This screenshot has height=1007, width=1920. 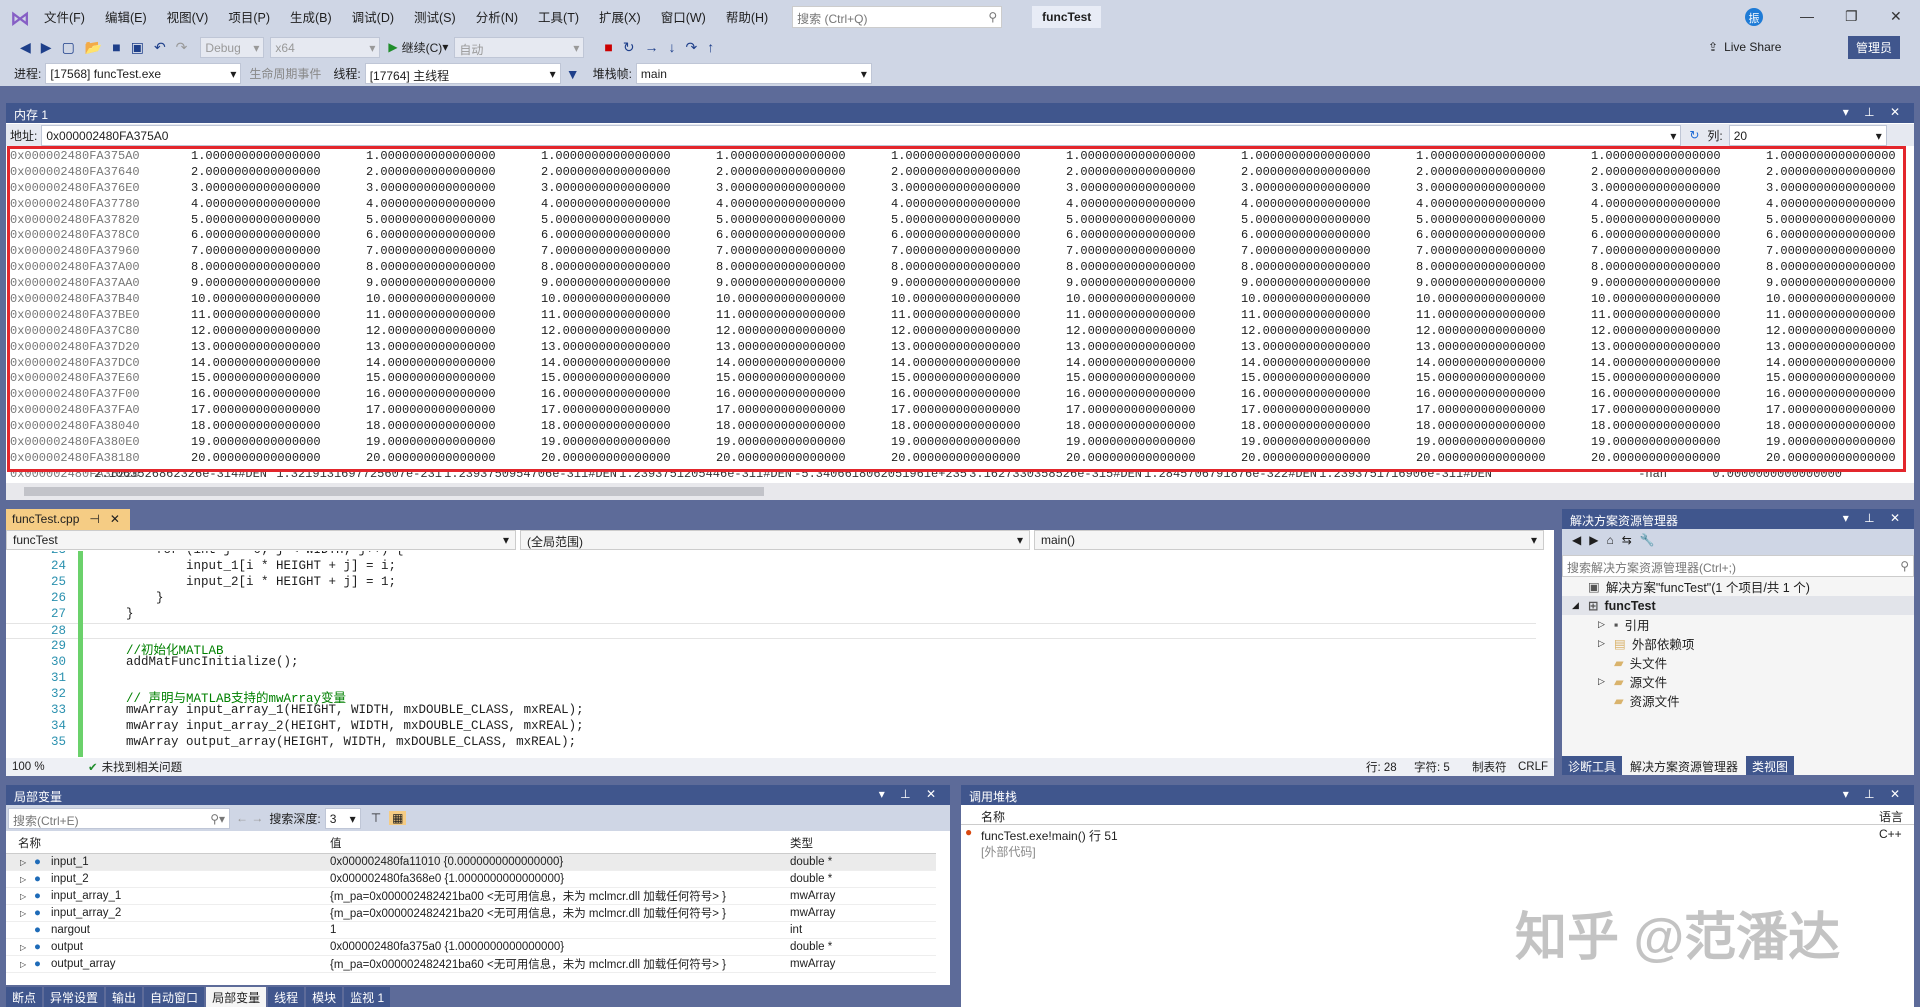 What do you see at coordinates (629, 47) in the screenshot?
I see `restart-icon: ↻` at bounding box center [629, 47].